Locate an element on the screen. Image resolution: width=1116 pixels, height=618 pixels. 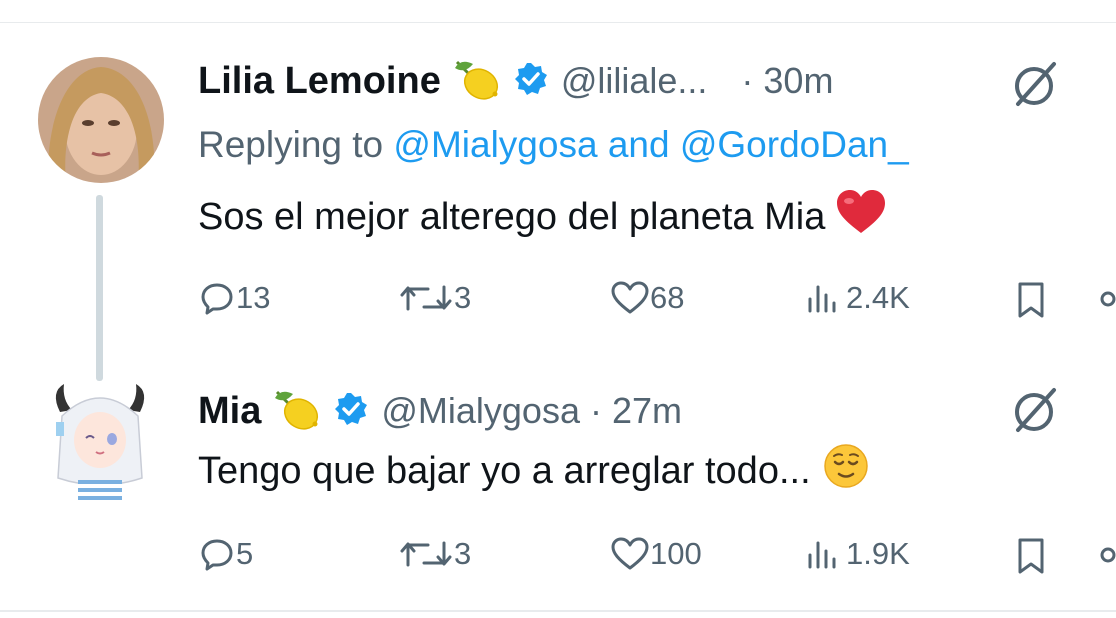
views-button: 1.9K is located at coordinates (858, 554).